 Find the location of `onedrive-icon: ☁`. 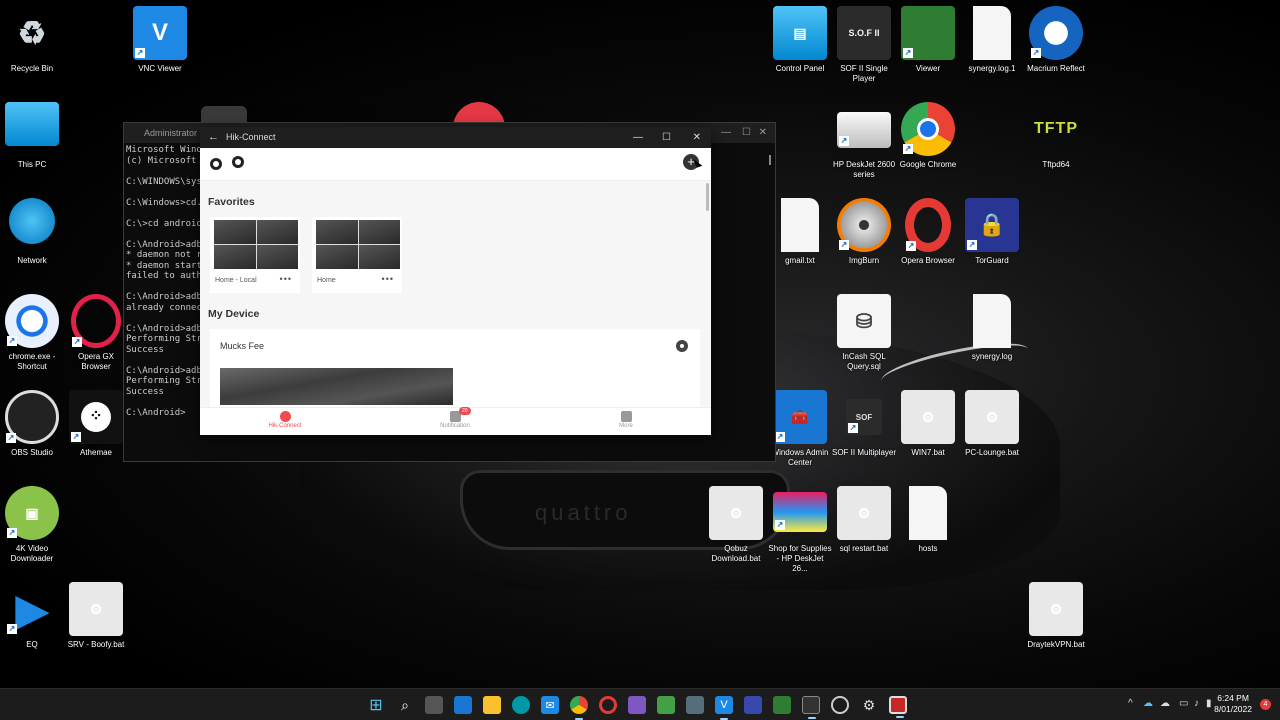

onedrive-icon: ☁ is located at coordinates (1165, 703).